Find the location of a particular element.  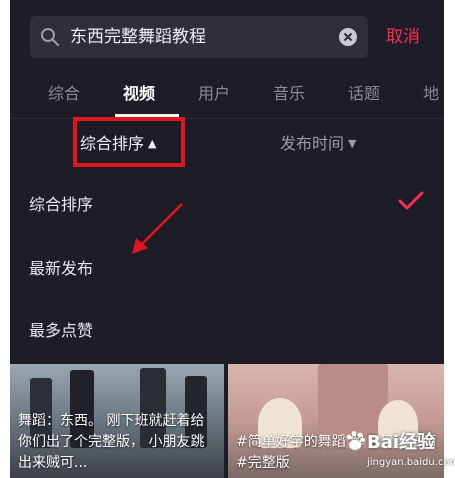

baidu-watermark: Bai经验 jingyan.baidu.com is located at coordinates (400, 451).